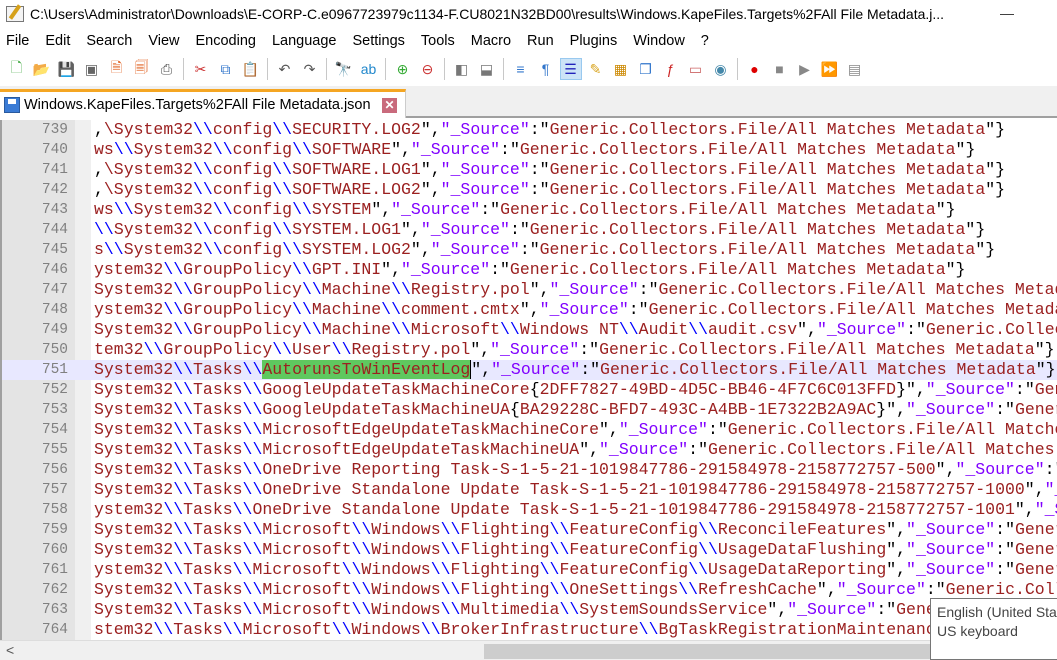  Describe the element at coordinates (805, 69) in the screenshot. I see `play-macro-button: ▶` at that location.